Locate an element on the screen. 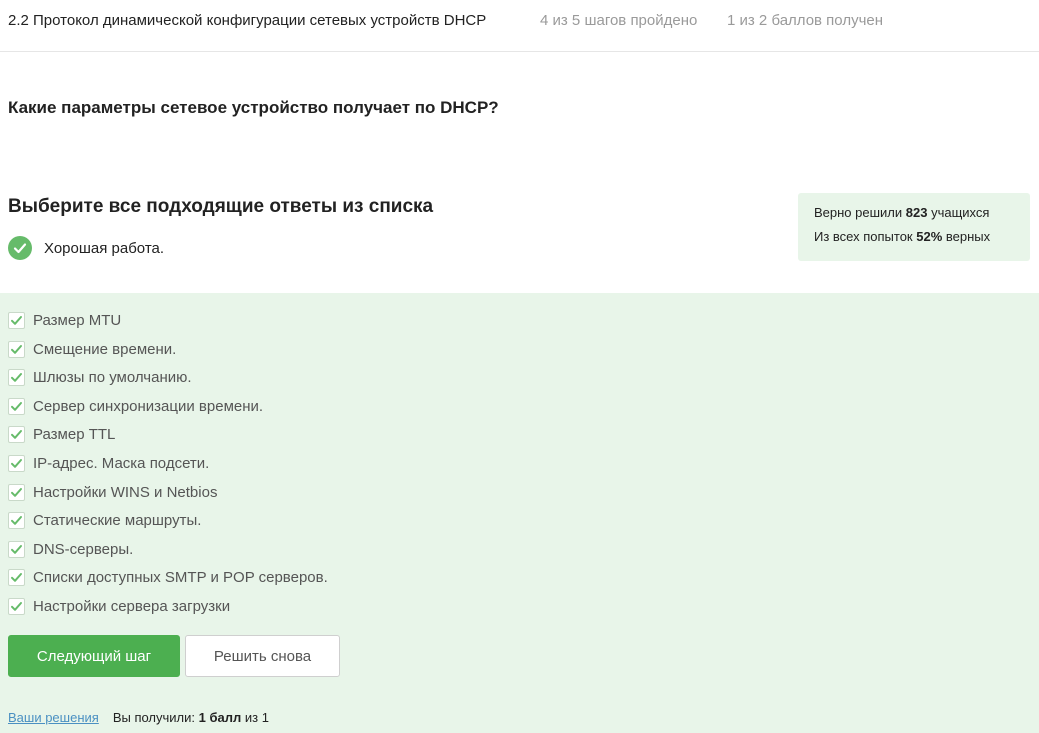  score-progress: 1 из 2 баллов получен is located at coordinates (805, 20).